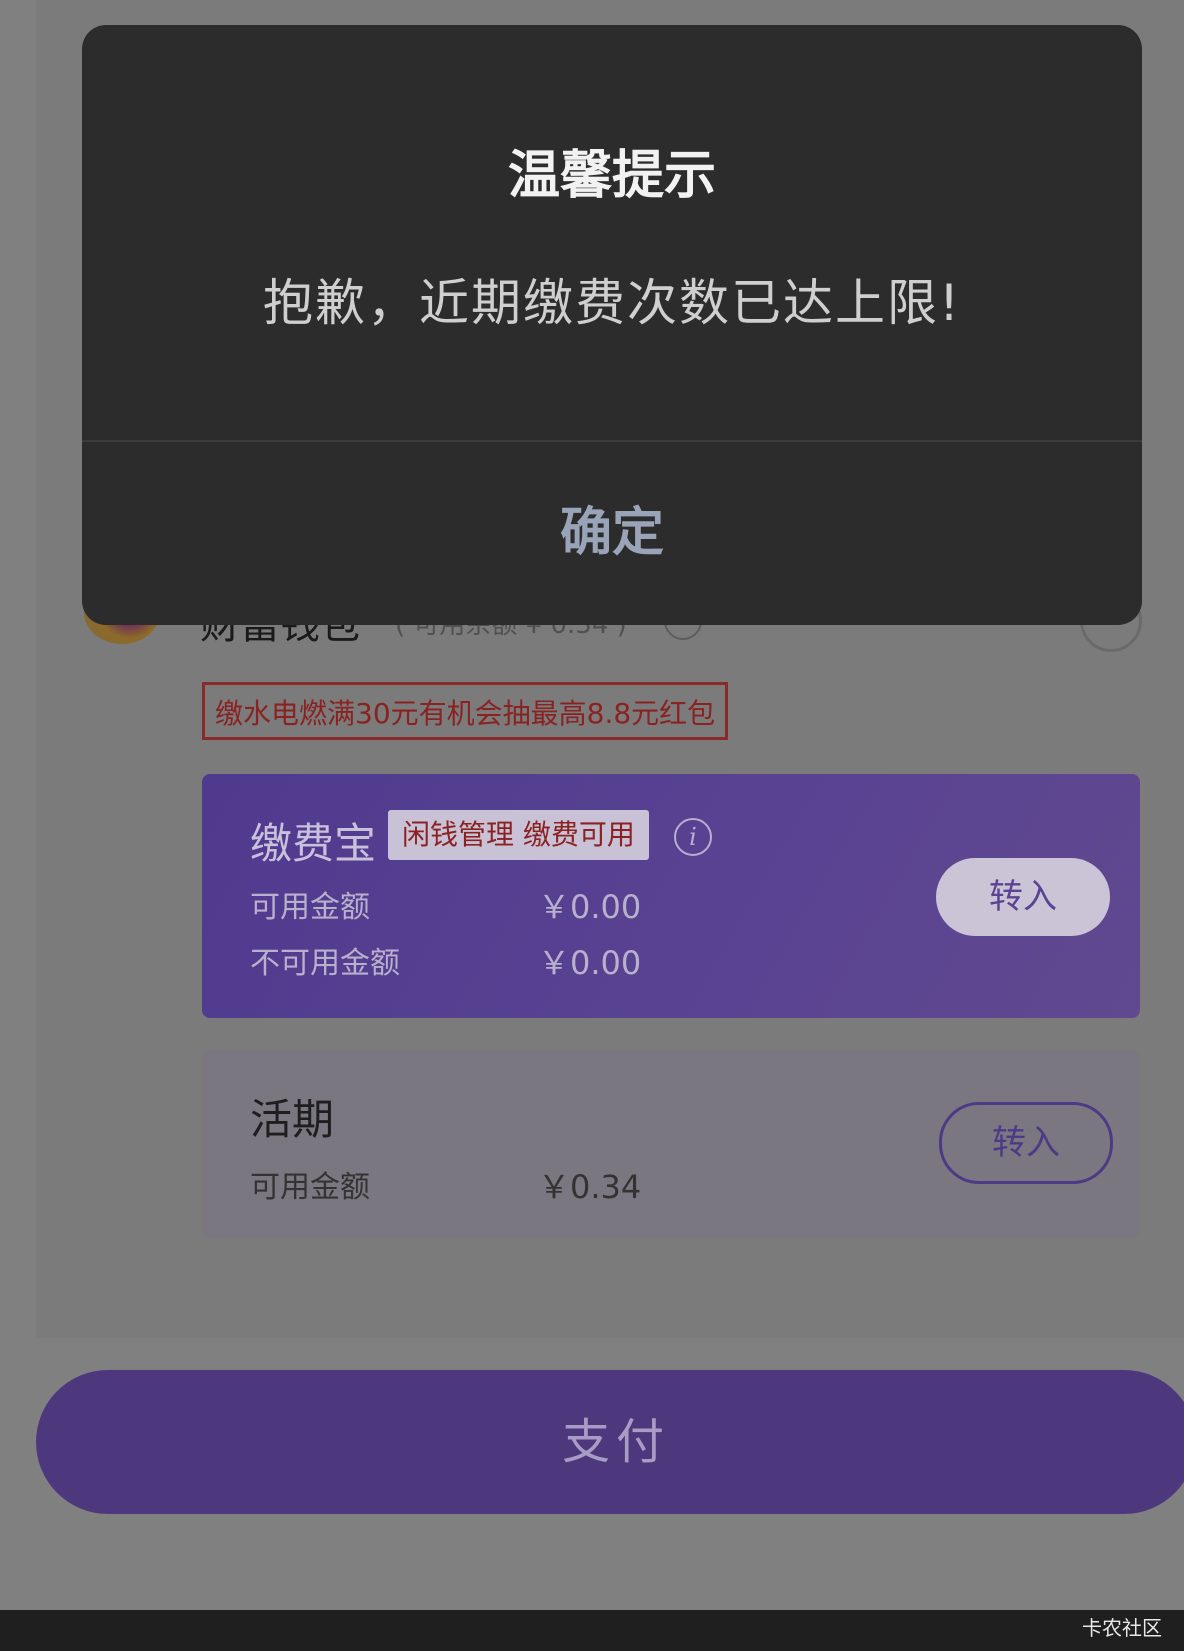 Image resolution: width=1184 pixels, height=1651 pixels. What do you see at coordinates (310, 1187) in the screenshot?
I see `huoqi-available-label: 可用金额` at bounding box center [310, 1187].